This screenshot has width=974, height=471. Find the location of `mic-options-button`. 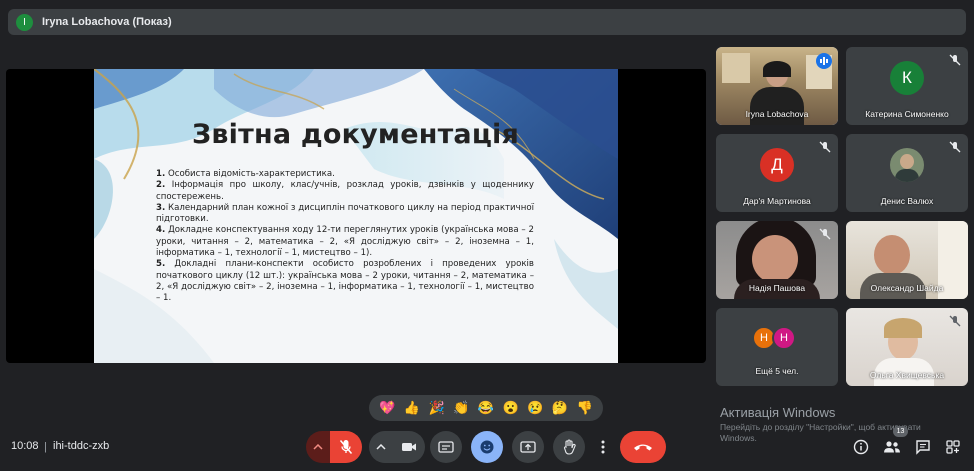

mic-options-button is located at coordinates (318, 447).